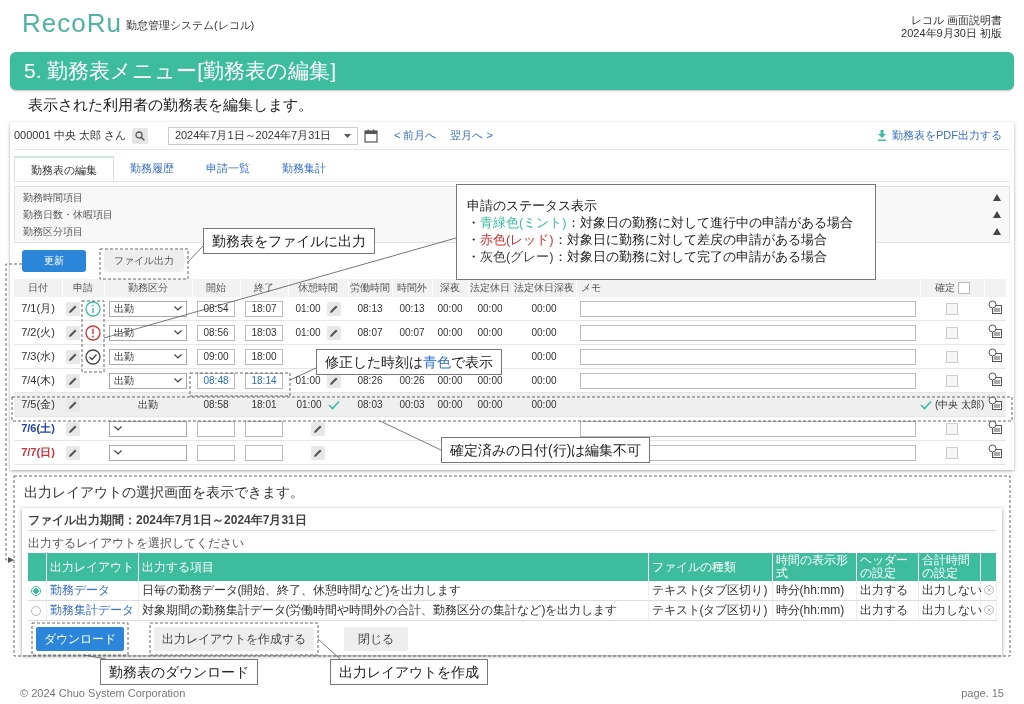 This screenshot has width=1024, height=704. Describe the element at coordinates (471, 135) in the screenshot. I see `next-month-link: 翌月へ >` at that location.